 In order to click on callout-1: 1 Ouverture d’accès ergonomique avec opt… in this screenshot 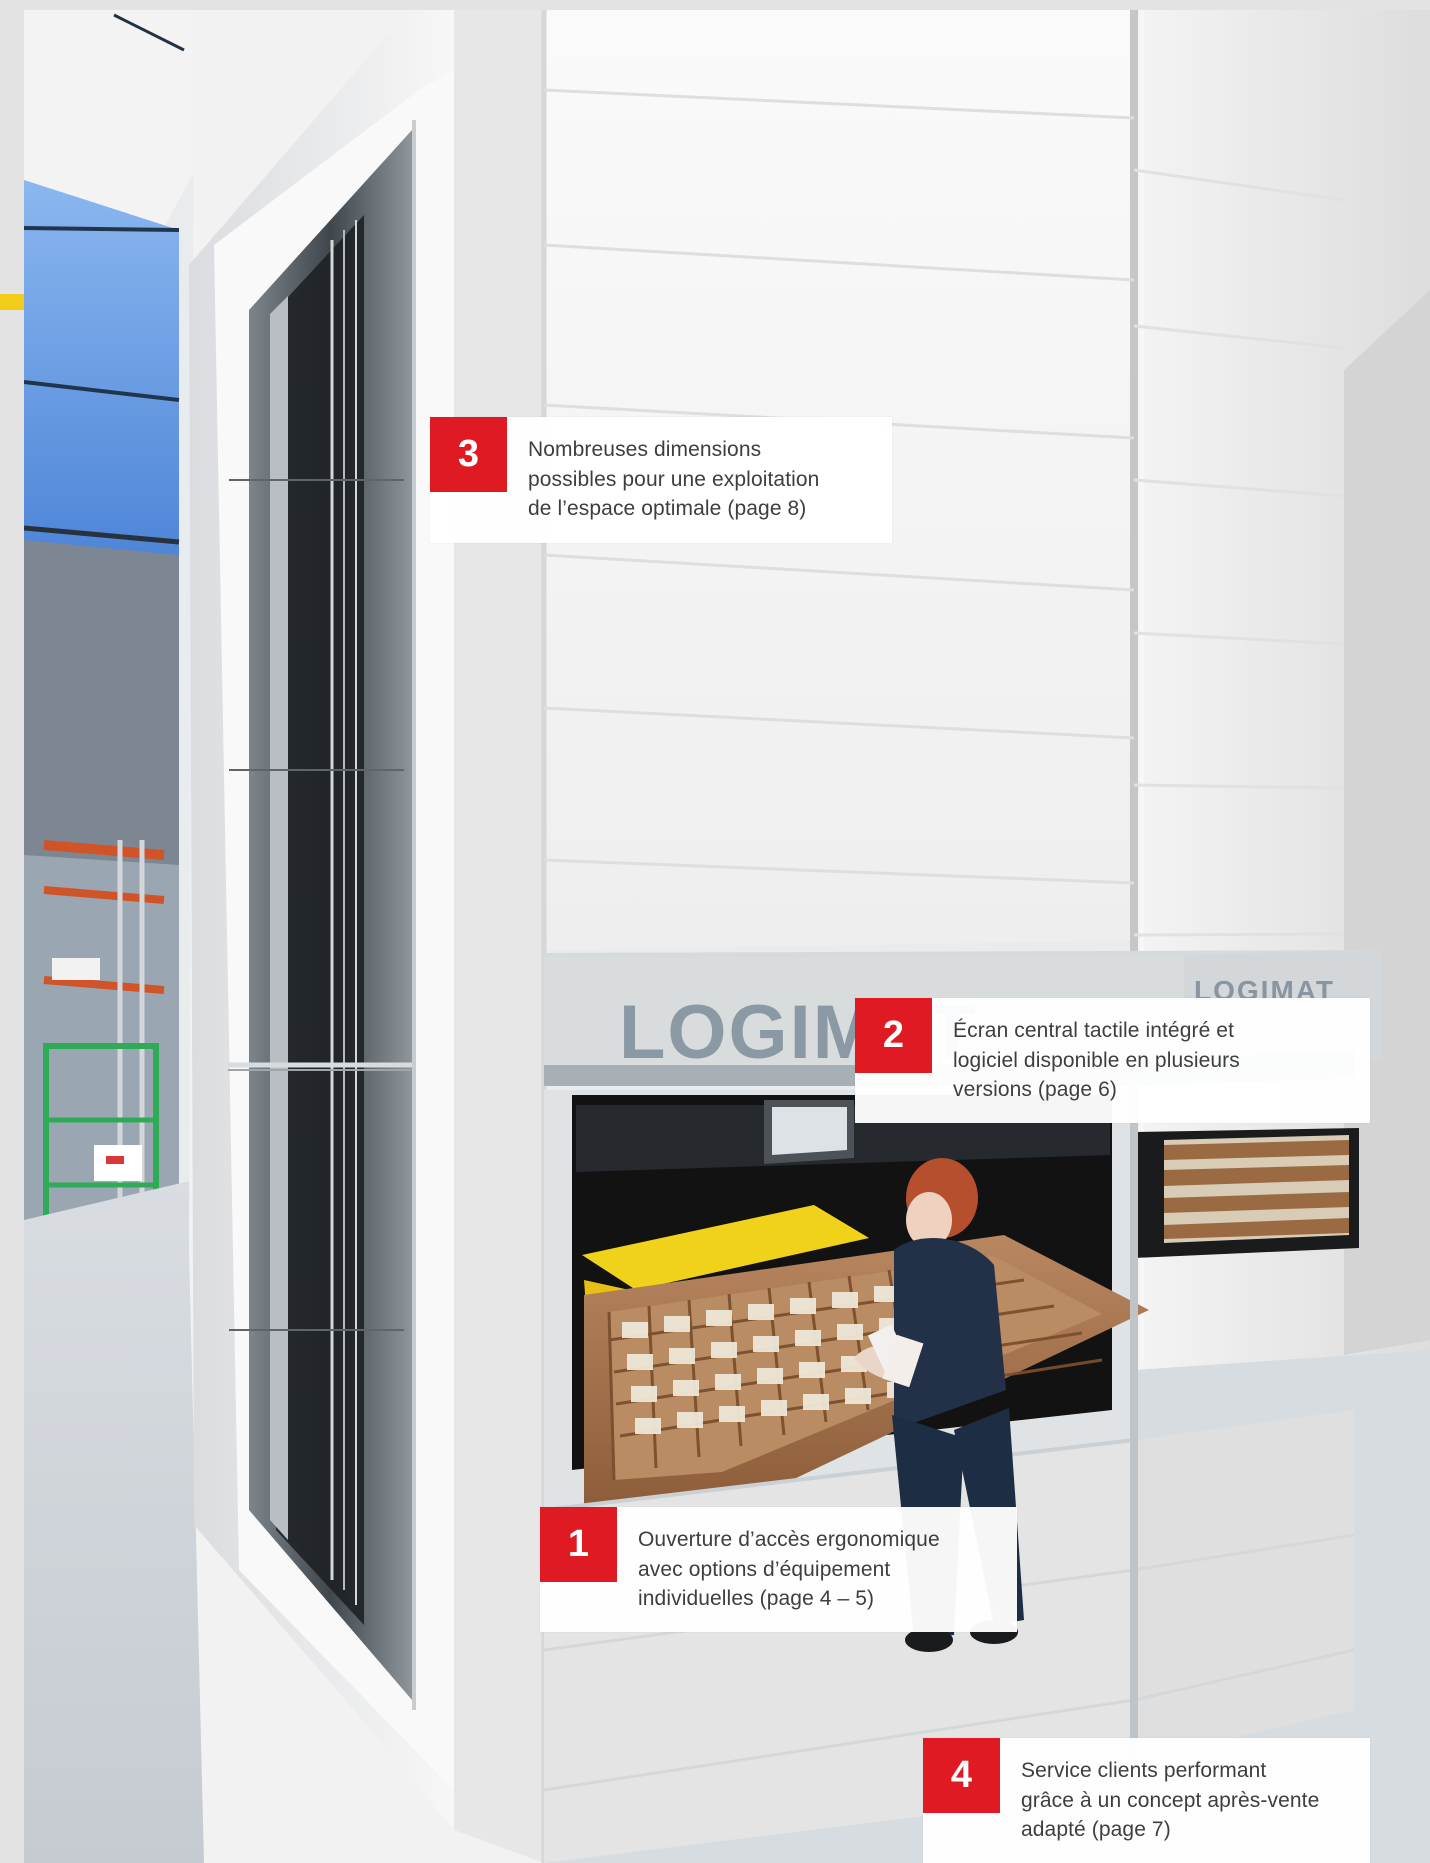, I will do `click(778, 1569)`.